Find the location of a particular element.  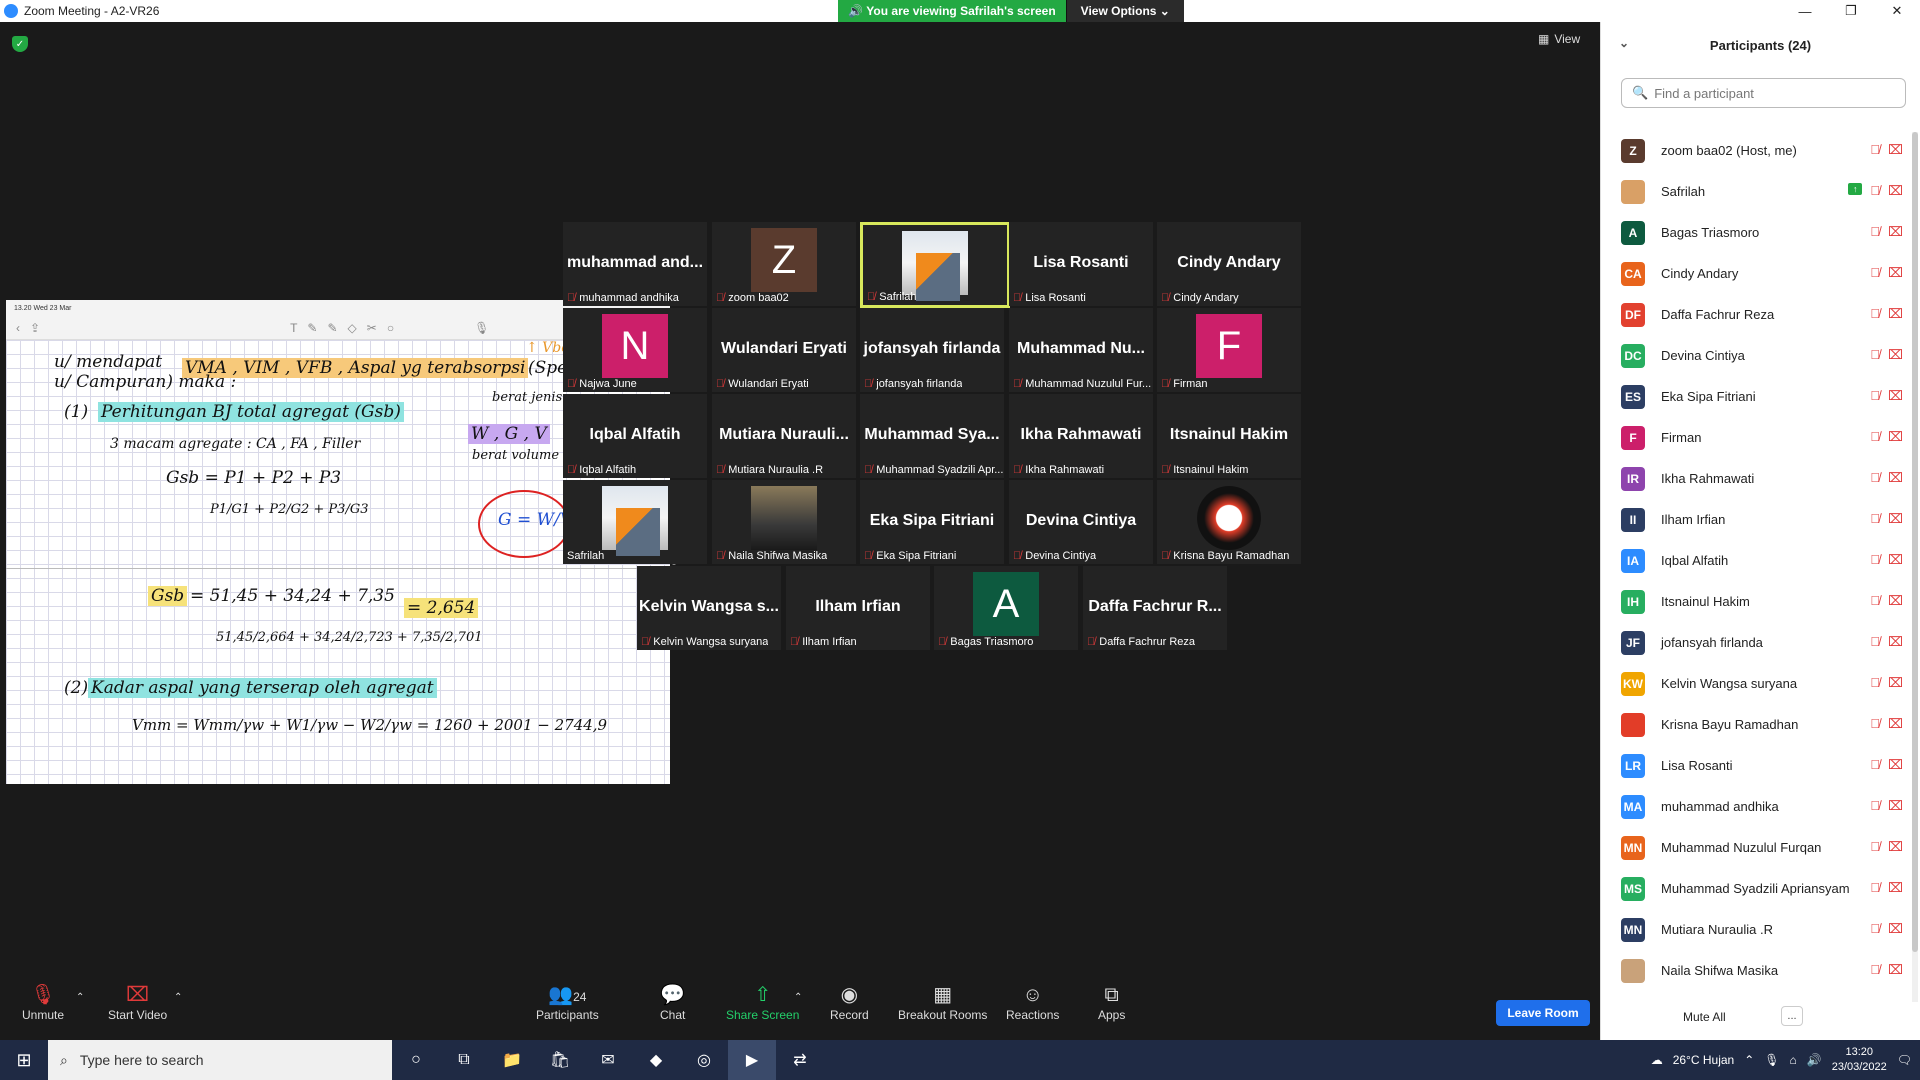

video-tile: Ikha Rahmawati 🎙̸ Ikha Rahmawati is located at coordinates (1081, 436).